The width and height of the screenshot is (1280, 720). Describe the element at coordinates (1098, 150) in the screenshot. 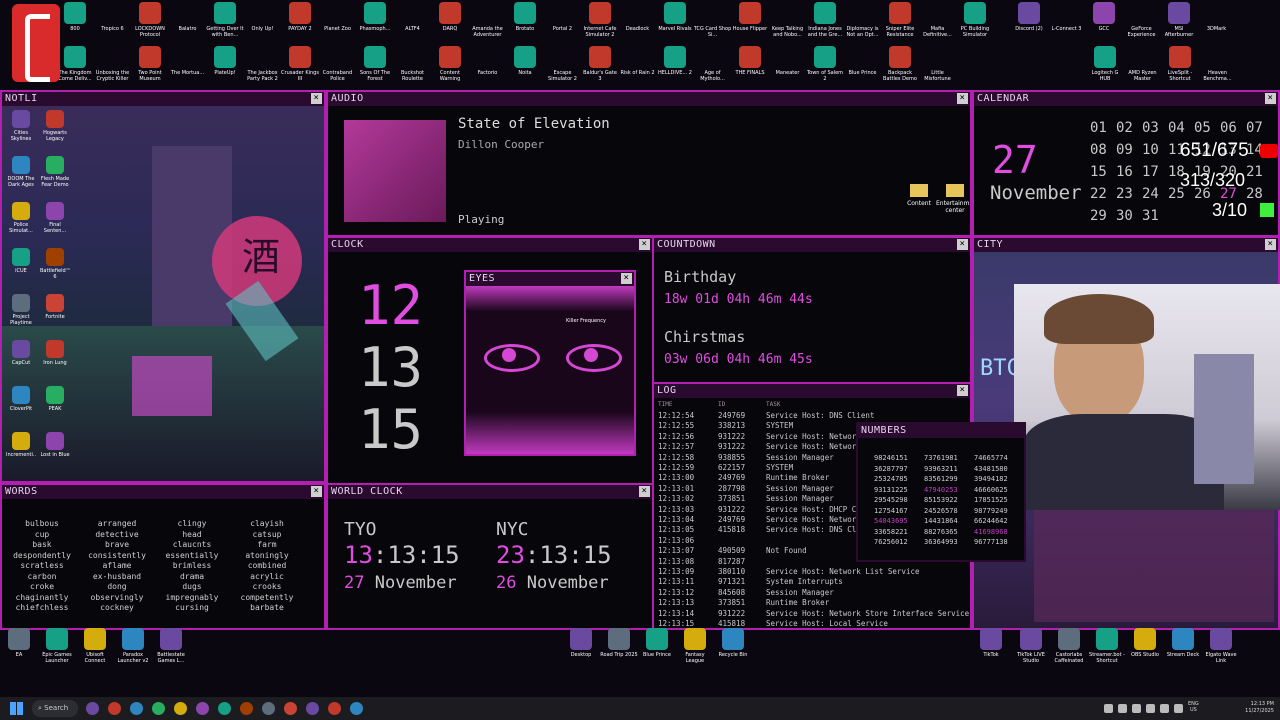

I see `calendar-date: 08` at that location.